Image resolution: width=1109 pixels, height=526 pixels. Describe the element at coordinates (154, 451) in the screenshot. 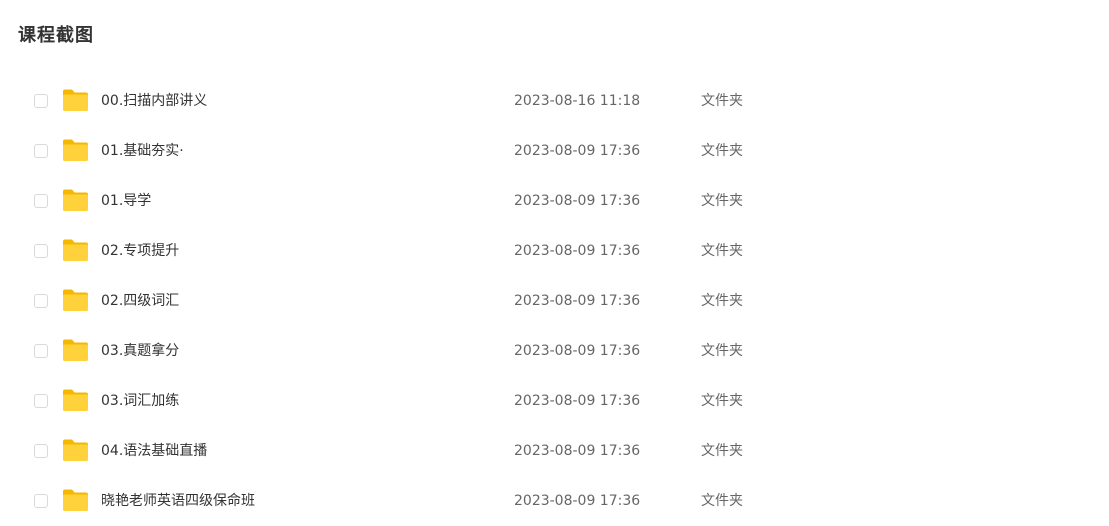

I see `file-name: 04.语法基础直播` at that location.